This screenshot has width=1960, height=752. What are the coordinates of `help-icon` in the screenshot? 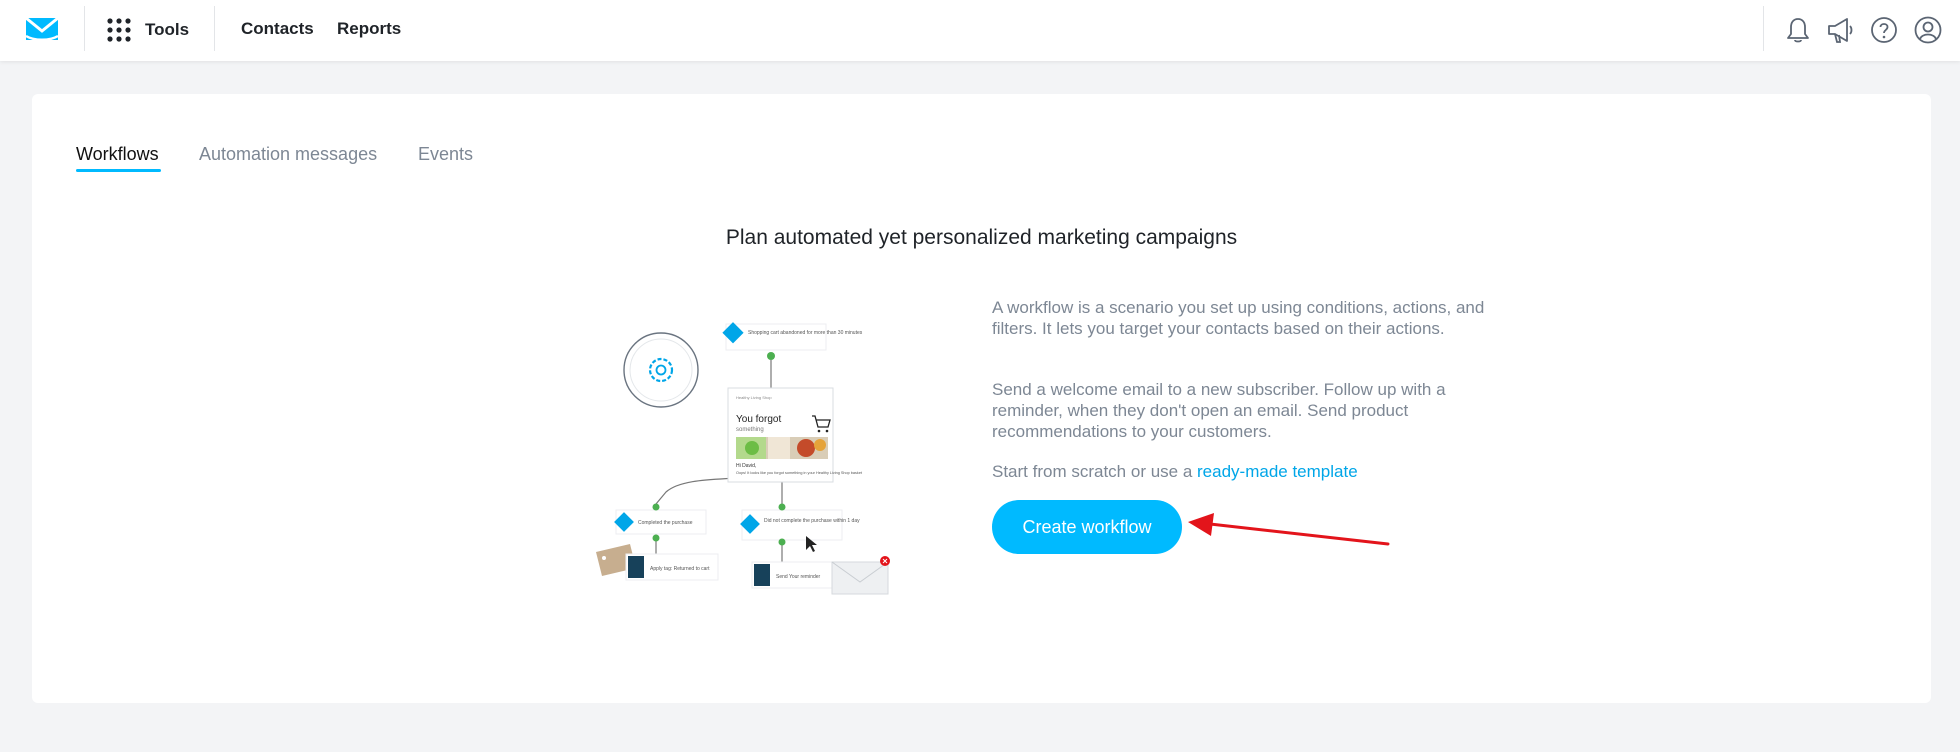 It's located at (1884, 30).